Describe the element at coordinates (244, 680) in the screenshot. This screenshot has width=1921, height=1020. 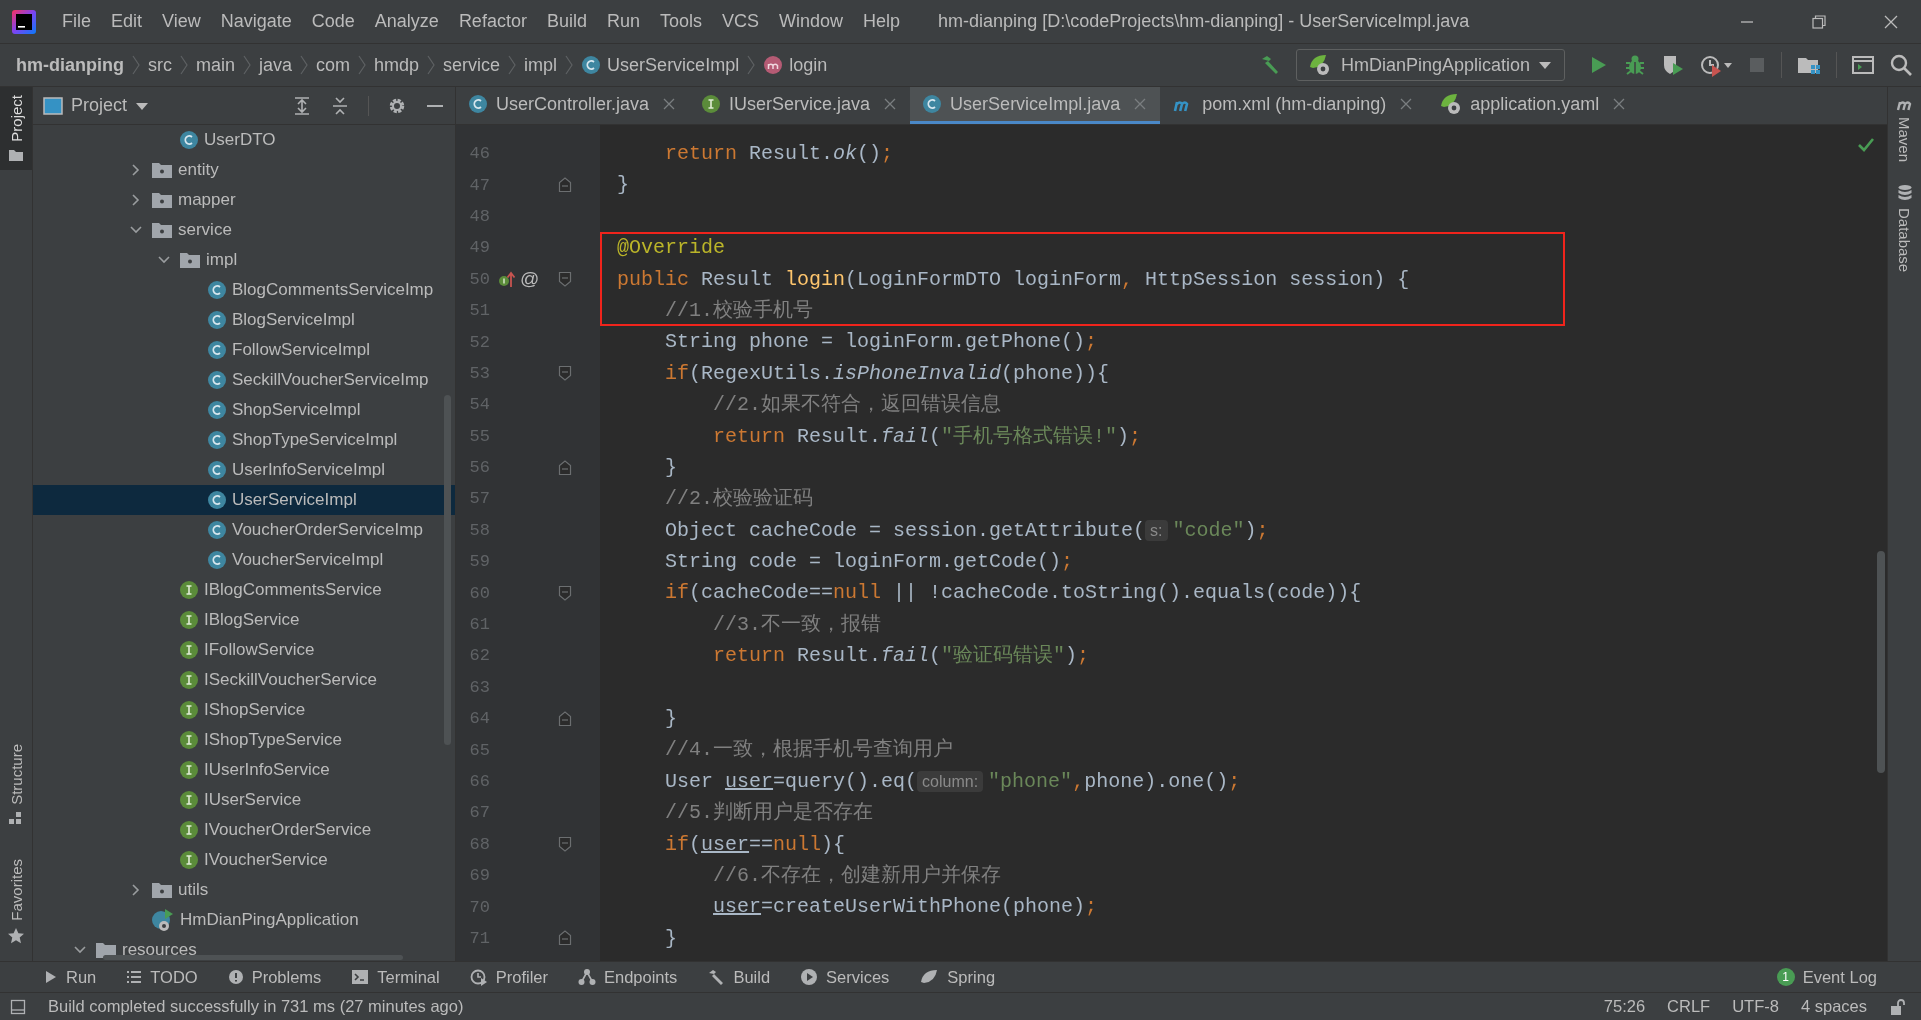
I see `tree-item: ISeckillVoucherService` at that location.